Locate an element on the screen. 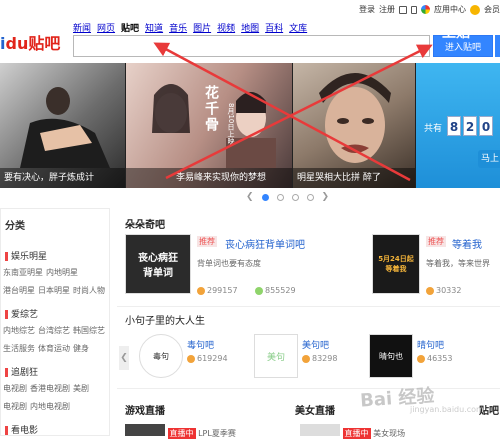 Image resolution: width=500 pixels, height=439 pixels. nav-tab-7: 地图 is located at coordinates (250, 27).